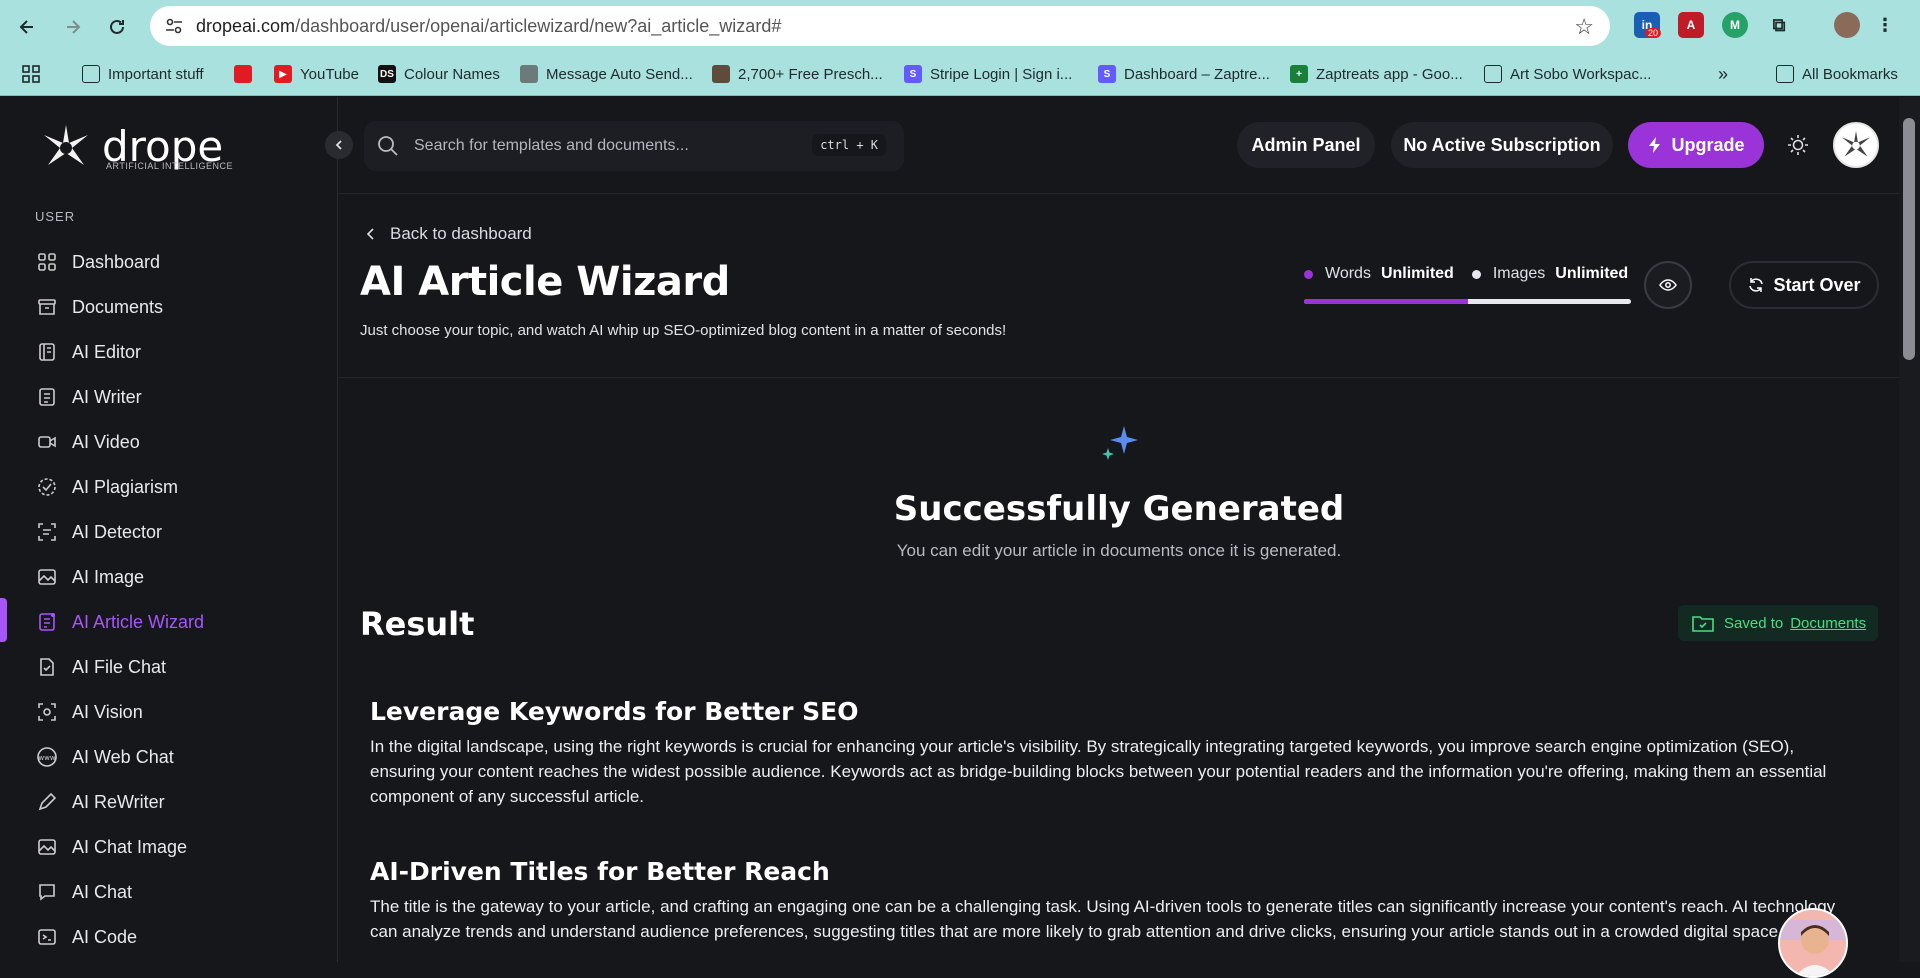 The width and height of the screenshot is (1920, 978). What do you see at coordinates (1778, 623) in the screenshot?
I see `saved-to-documents-badge: Saved to Documents` at bounding box center [1778, 623].